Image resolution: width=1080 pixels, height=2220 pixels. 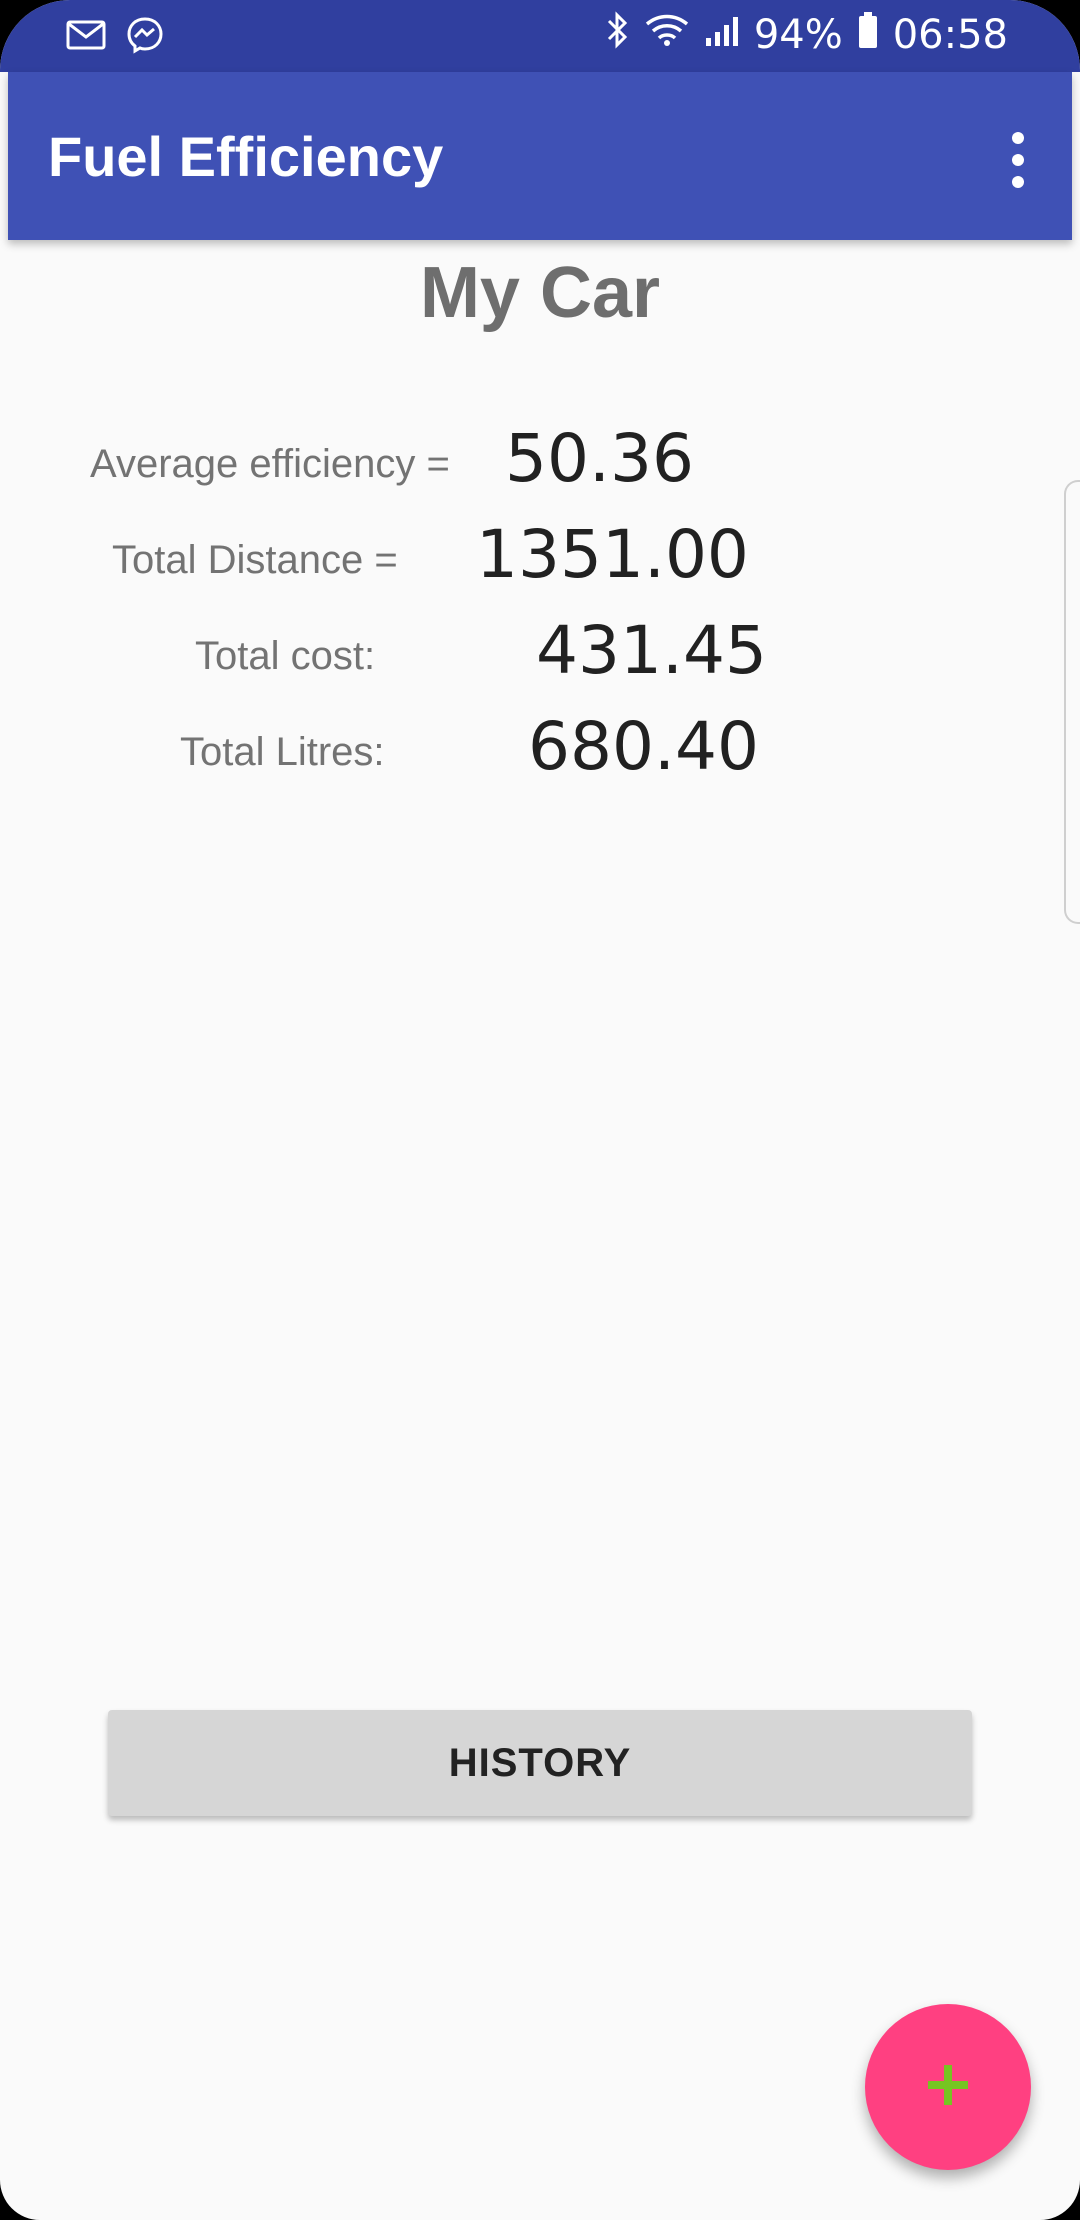 I want to click on average-efficiency-label: Average efficiency =, so click(x=270, y=464).